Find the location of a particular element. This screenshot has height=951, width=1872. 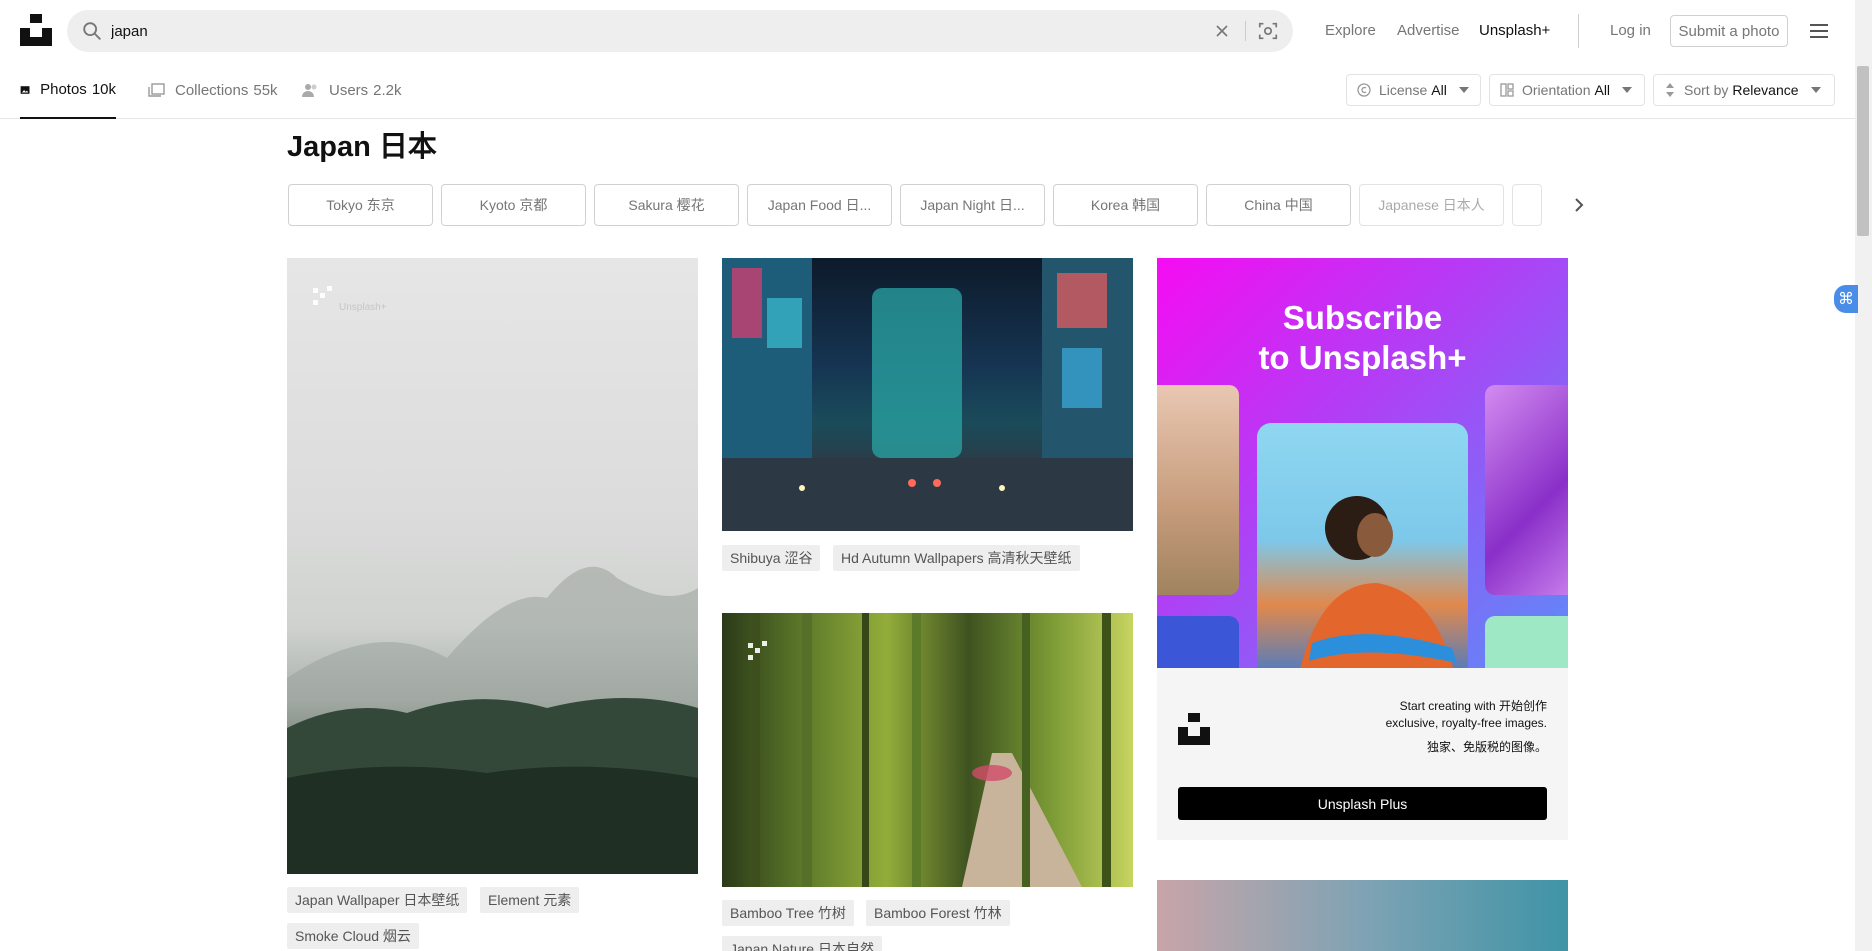

license-label: License is located at coordinates (1403, 90).